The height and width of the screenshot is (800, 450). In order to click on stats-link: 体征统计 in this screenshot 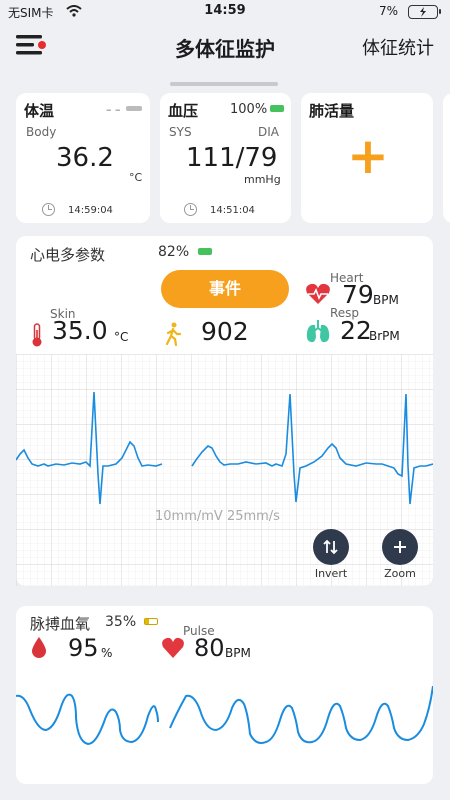, I will do `click(398, 47)`.